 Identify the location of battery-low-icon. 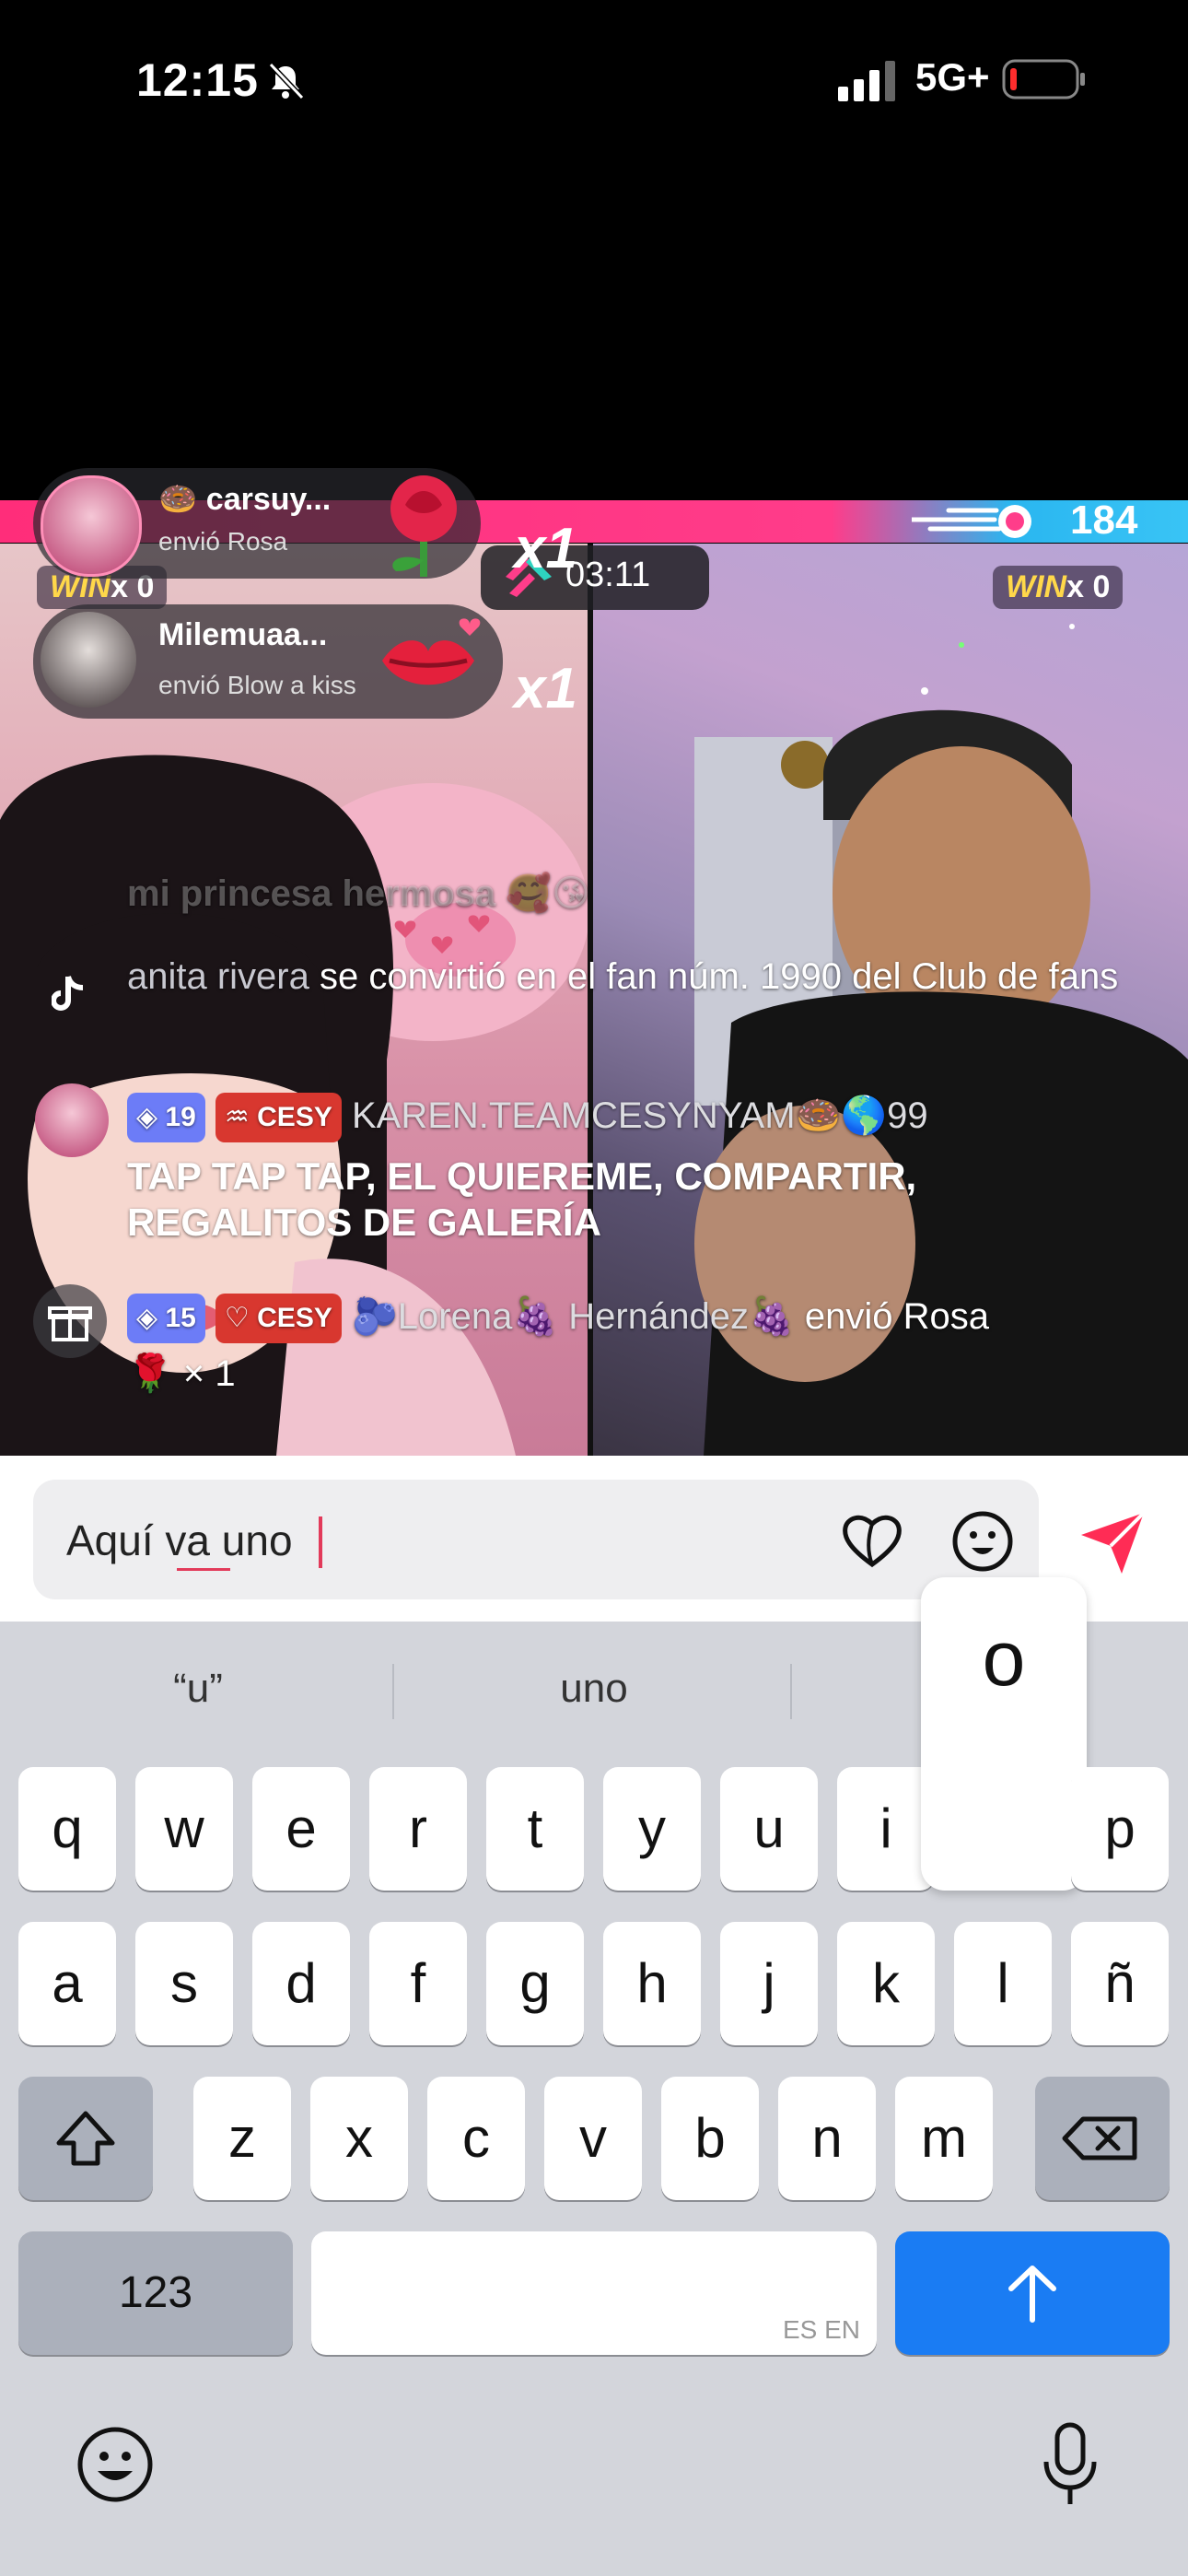
(1043, 79).